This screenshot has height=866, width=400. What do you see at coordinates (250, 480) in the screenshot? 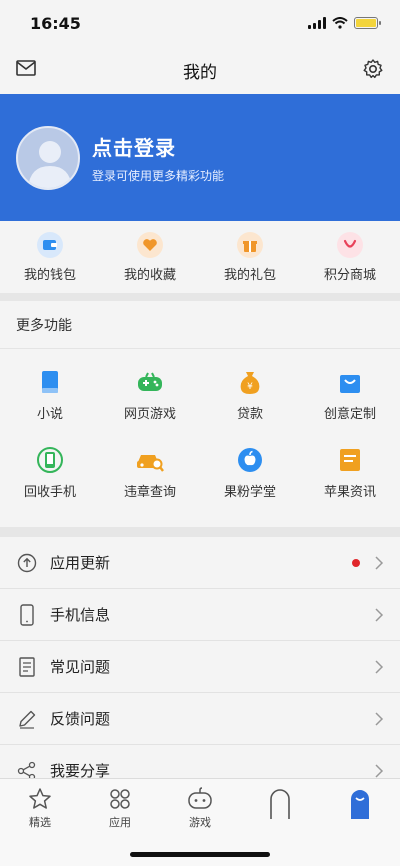
I see `feature-apple-school: 果粉学堂` at bounding box center [250, 480].